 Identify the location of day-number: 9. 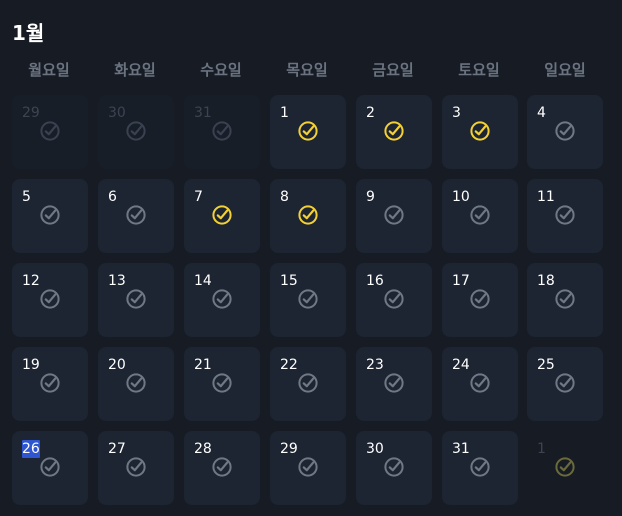
(370, 197).